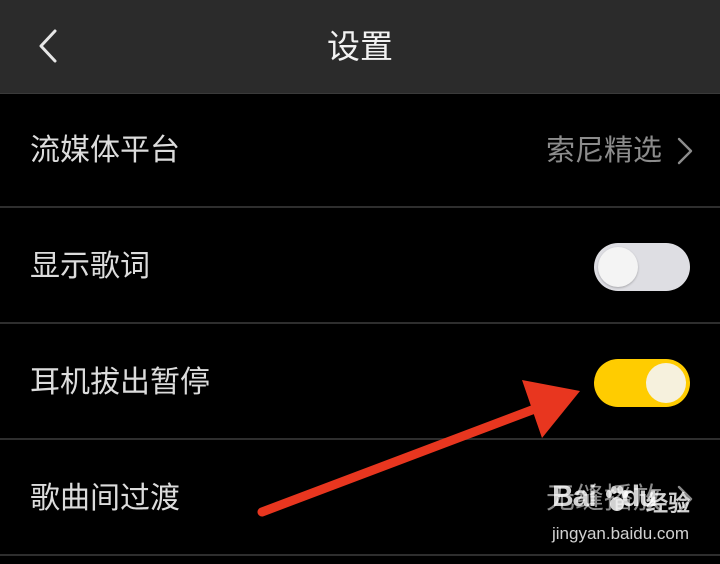 Image resolution: width=720 pixels, height=564 pixels. Describe the element at coordinates (120, 382) in the screenshot. I see `setting-label: 耳机拔出暂停` at that location.